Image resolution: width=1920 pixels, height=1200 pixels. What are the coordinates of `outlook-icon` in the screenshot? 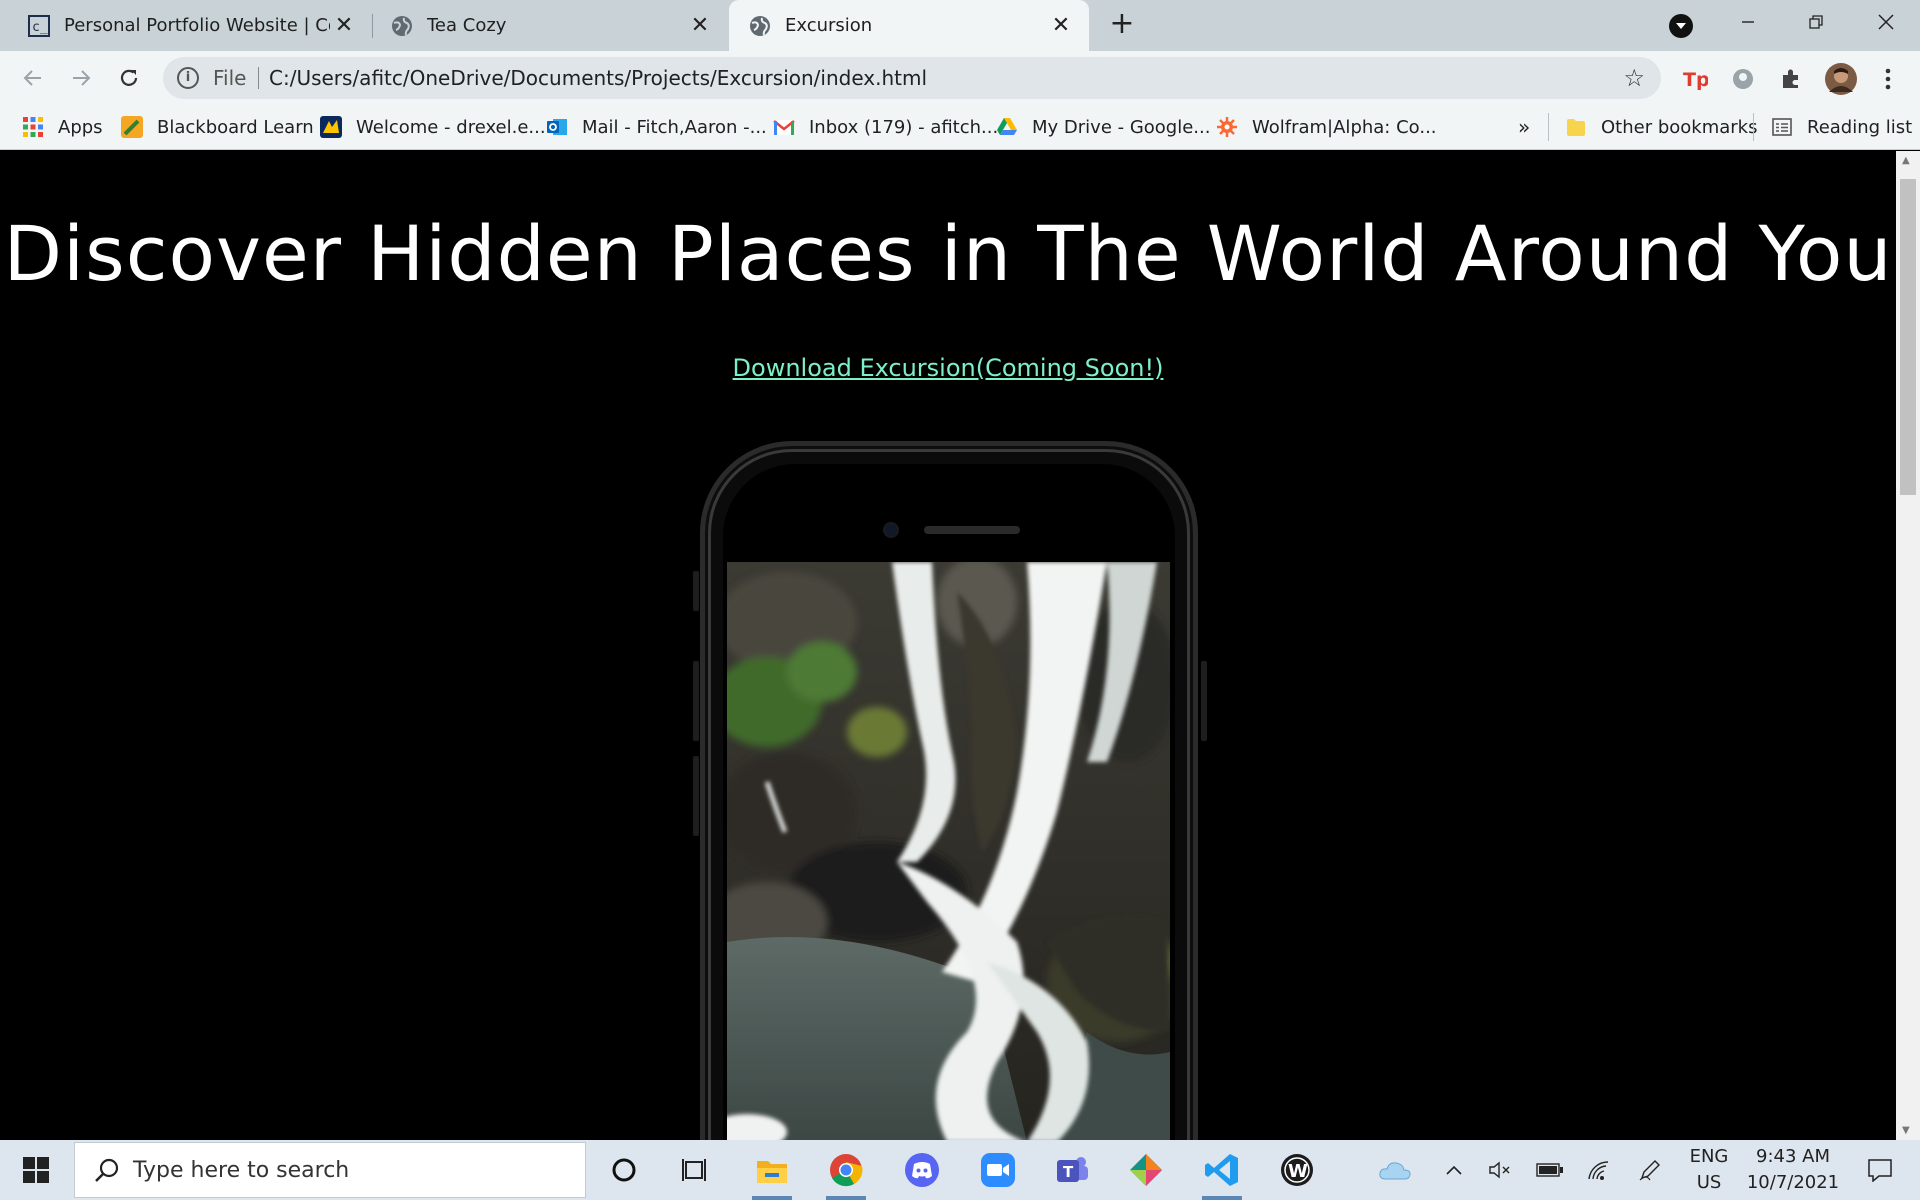 It's located at (557, 127).